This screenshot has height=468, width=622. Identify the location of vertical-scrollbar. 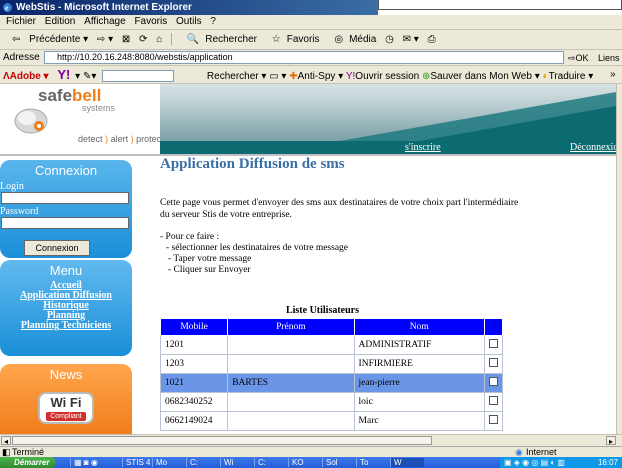
(619, 259).